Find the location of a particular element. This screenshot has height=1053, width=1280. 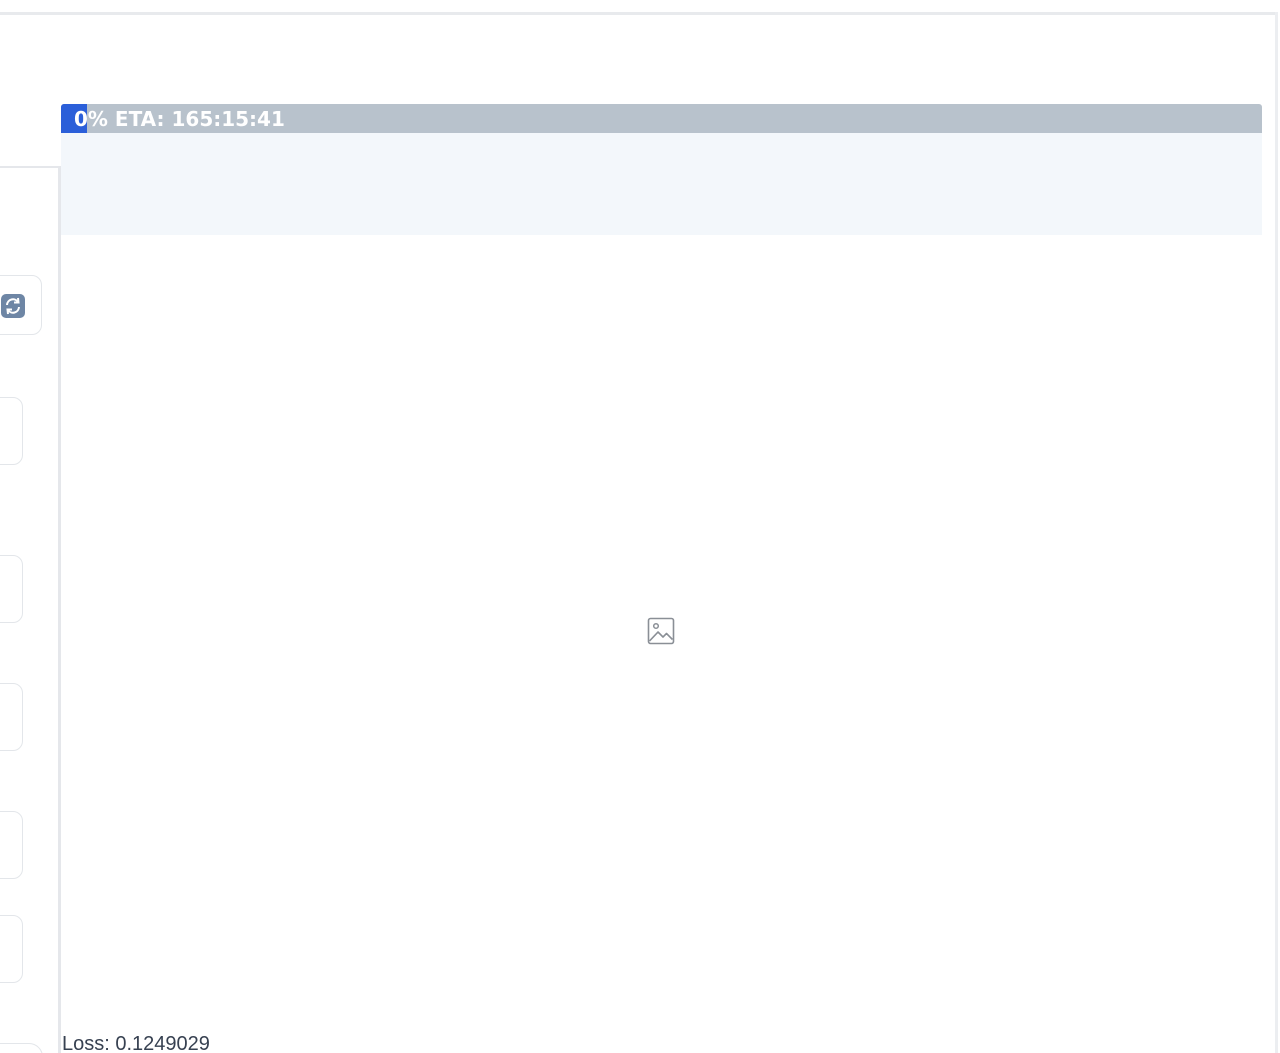

left-button-bottom is located at coordinates (21, 1048).